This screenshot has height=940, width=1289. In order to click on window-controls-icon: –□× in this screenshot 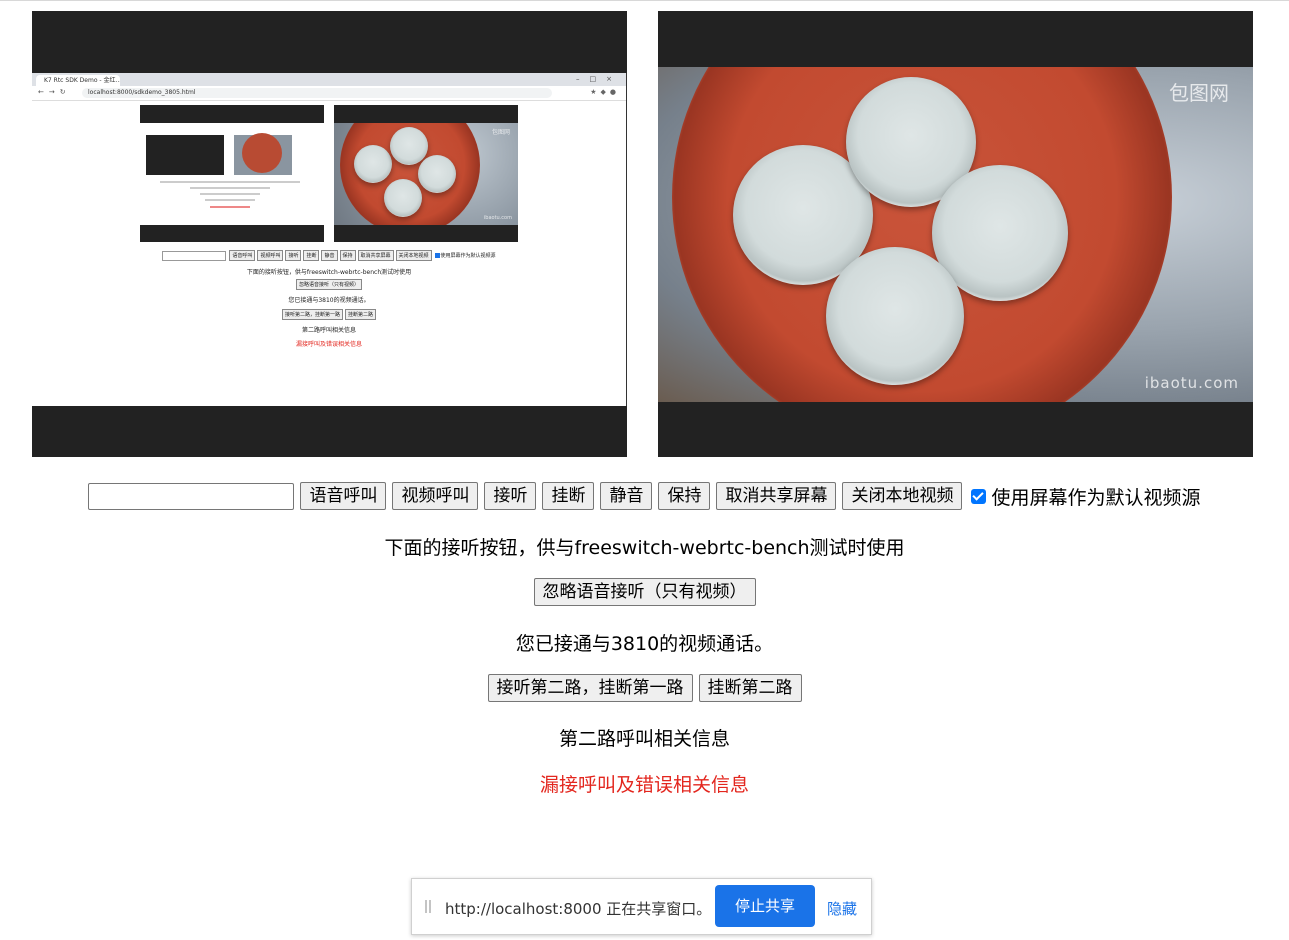, I will do `click(599, 79)`.